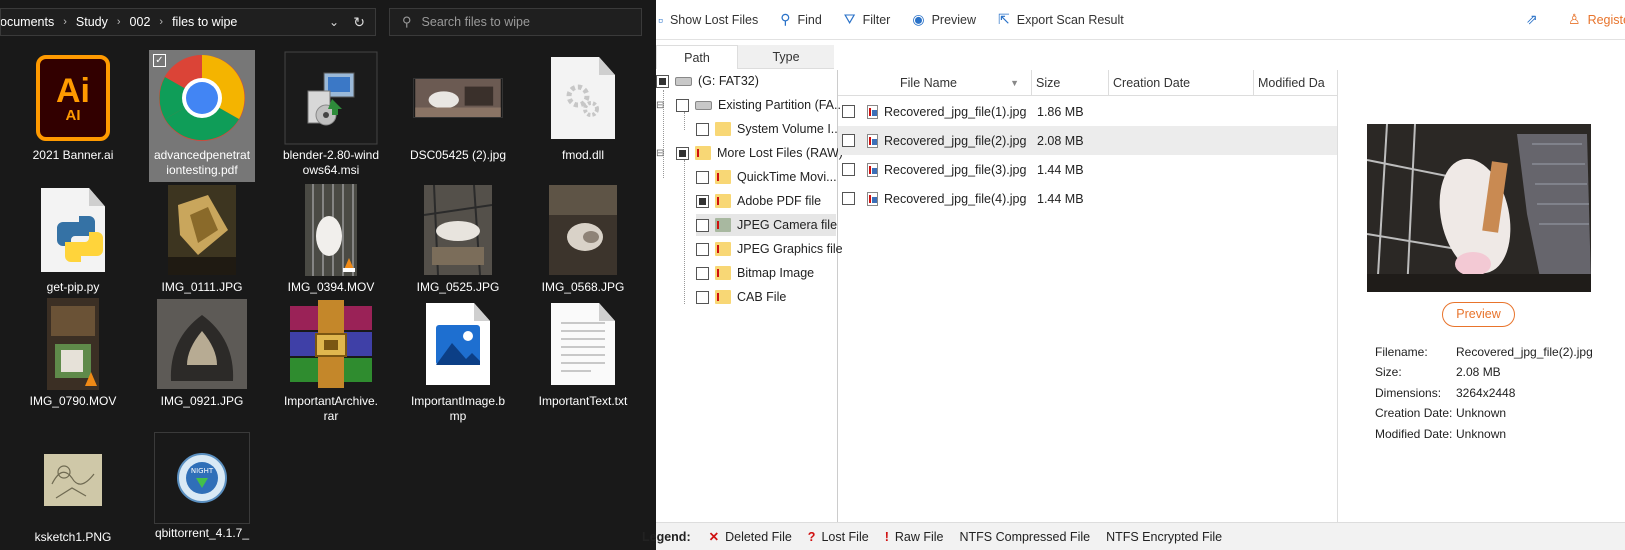 Image resolution: width=1625 pixels, height=550 pixels. Describe the element at coordinates (1060, 111) in the screenshot. I see `file-size: 1.86 MB` at that location.